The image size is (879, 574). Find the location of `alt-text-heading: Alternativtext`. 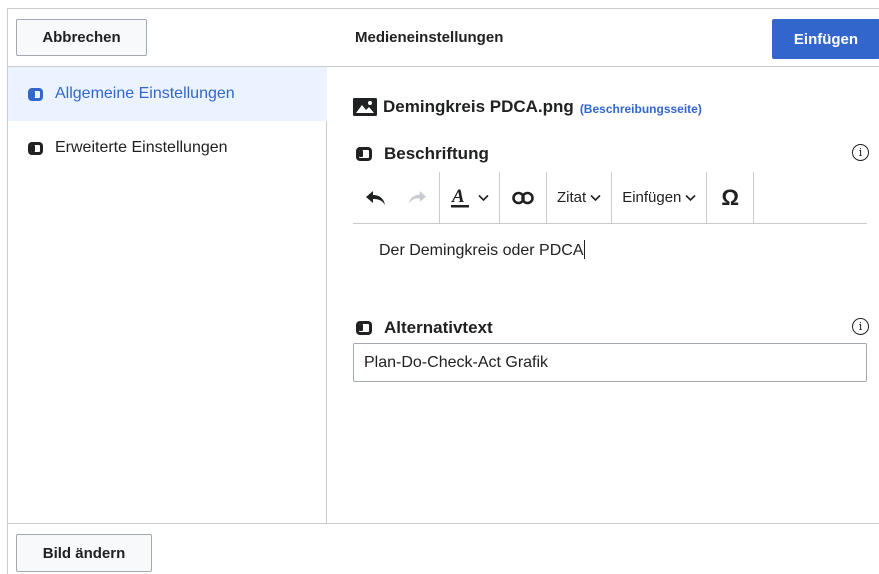

alt-text-heading: Alternativtext is located at coordinates (424, 328).